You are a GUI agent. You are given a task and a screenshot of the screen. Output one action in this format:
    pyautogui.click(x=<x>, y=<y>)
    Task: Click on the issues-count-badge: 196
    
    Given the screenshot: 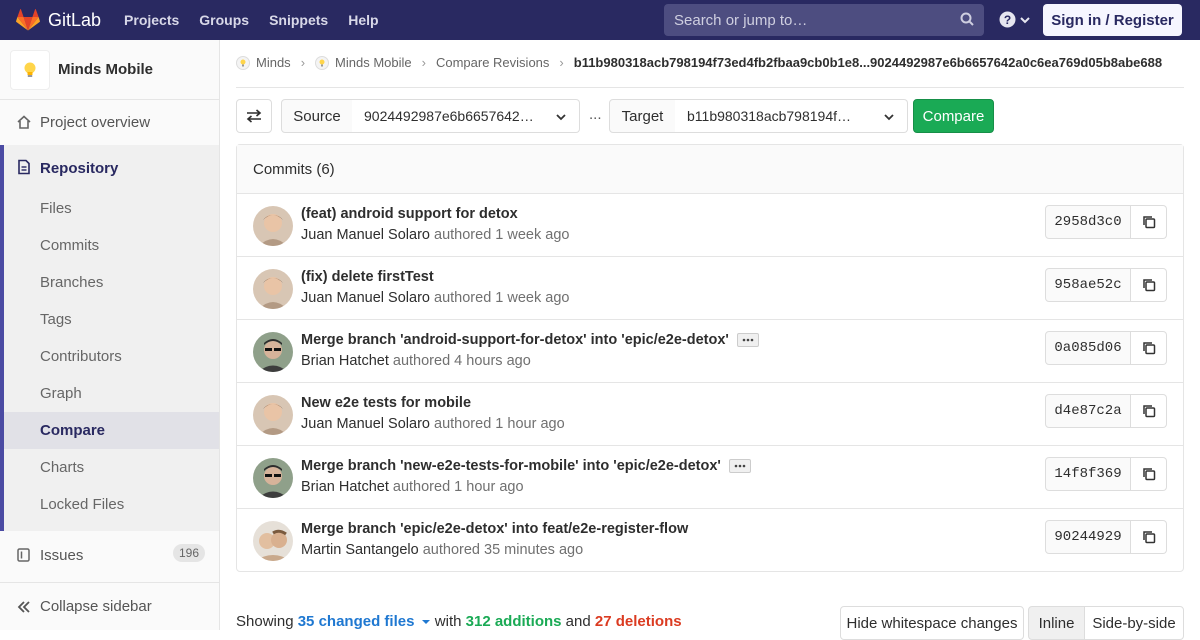 What is the action you would take?
    pyautogui.click(x=189, y=553)
    